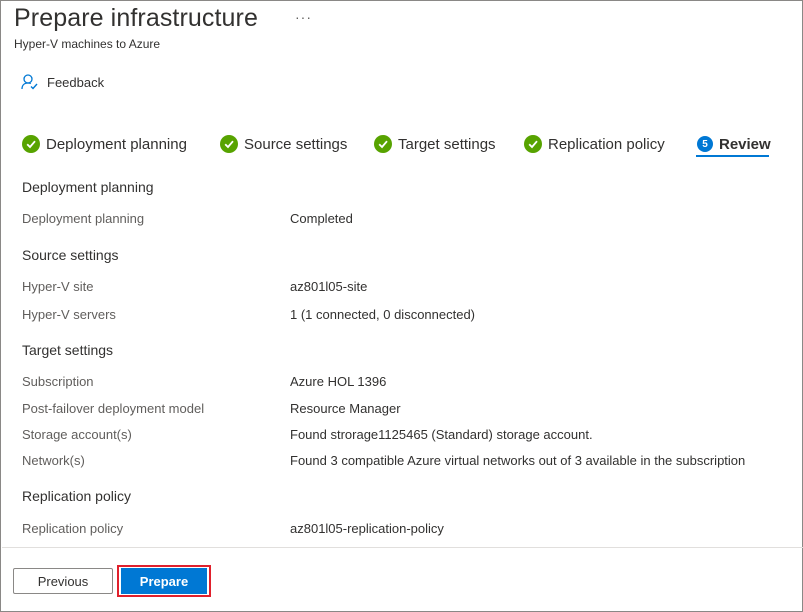 The image size is (803, 612). Describe the element at coordinates (58, 381) in the screenshot. I see `row-label: Subscription` at that location.